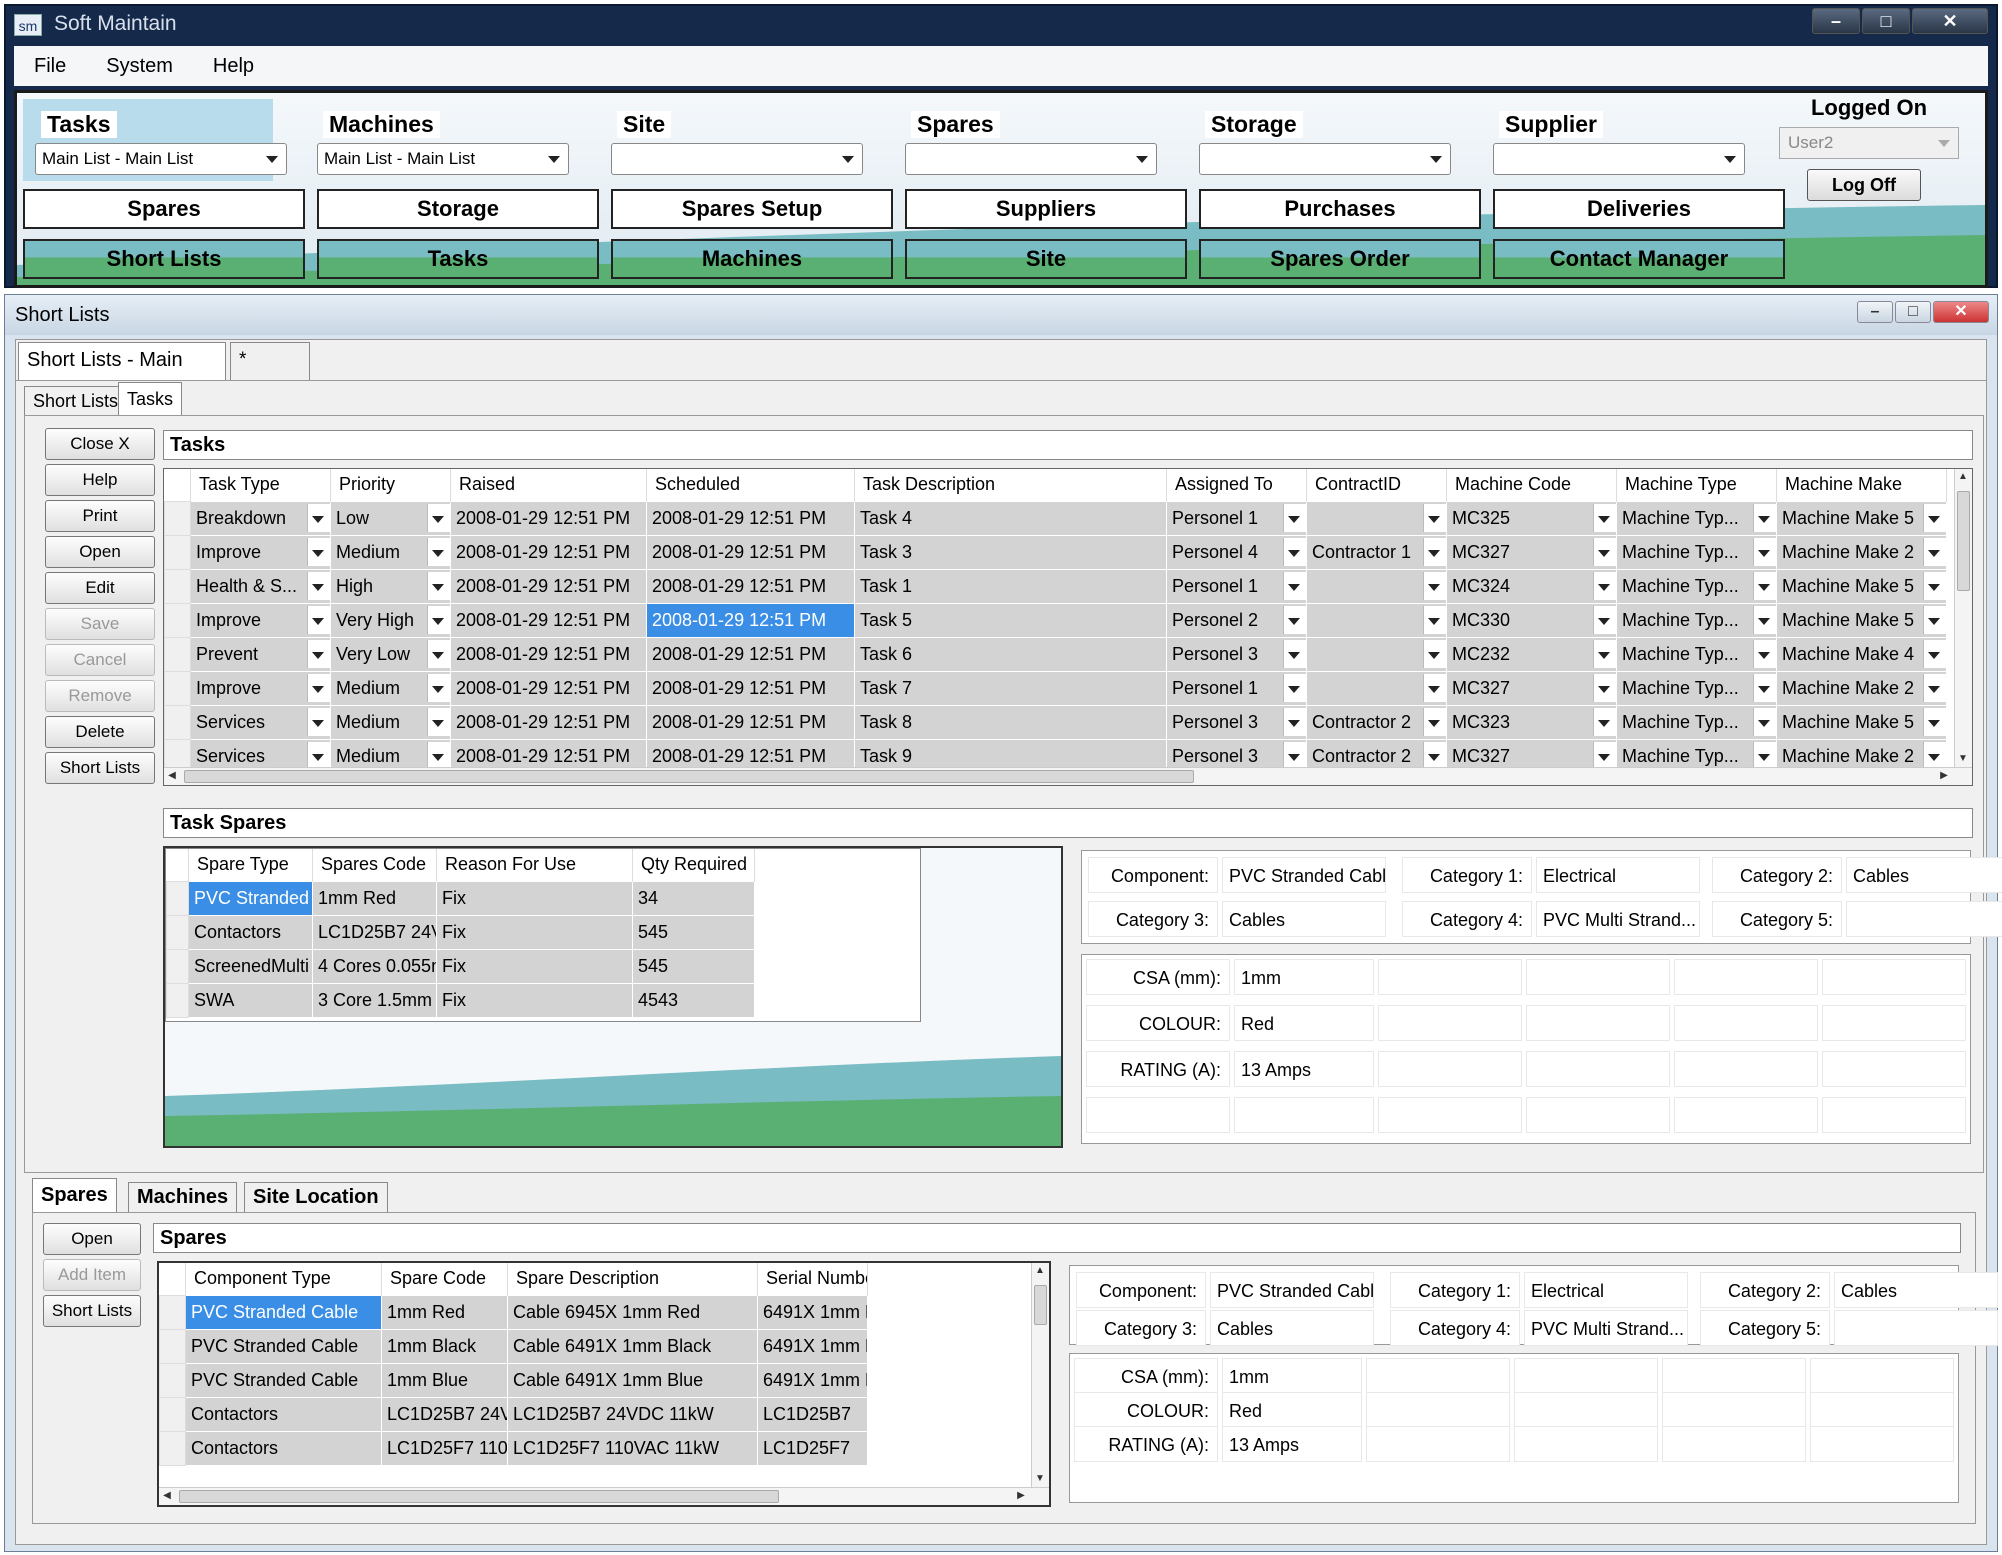 The height and width of the screenshot is (1555, 2002). What do you see at coordinates (458, 209) in the screenshot?
I see `nav-storage-button: Storage` at bounding box center [458, 209].